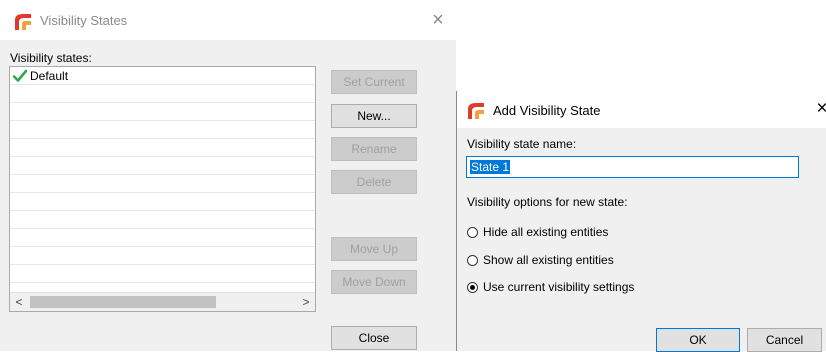  I want to click on close-button: Close, so click(374, 338).